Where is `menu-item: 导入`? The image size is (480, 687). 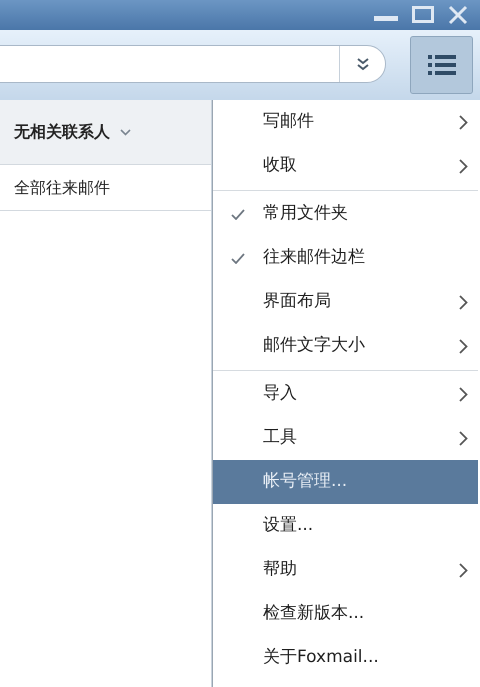 menu-item: 导入 is located at coordinates (345, 394).